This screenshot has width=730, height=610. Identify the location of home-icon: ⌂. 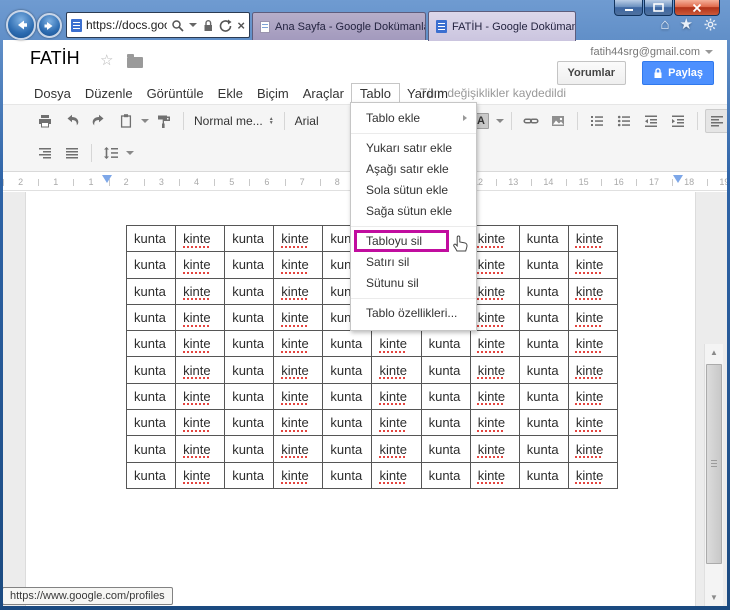
(664, 24).